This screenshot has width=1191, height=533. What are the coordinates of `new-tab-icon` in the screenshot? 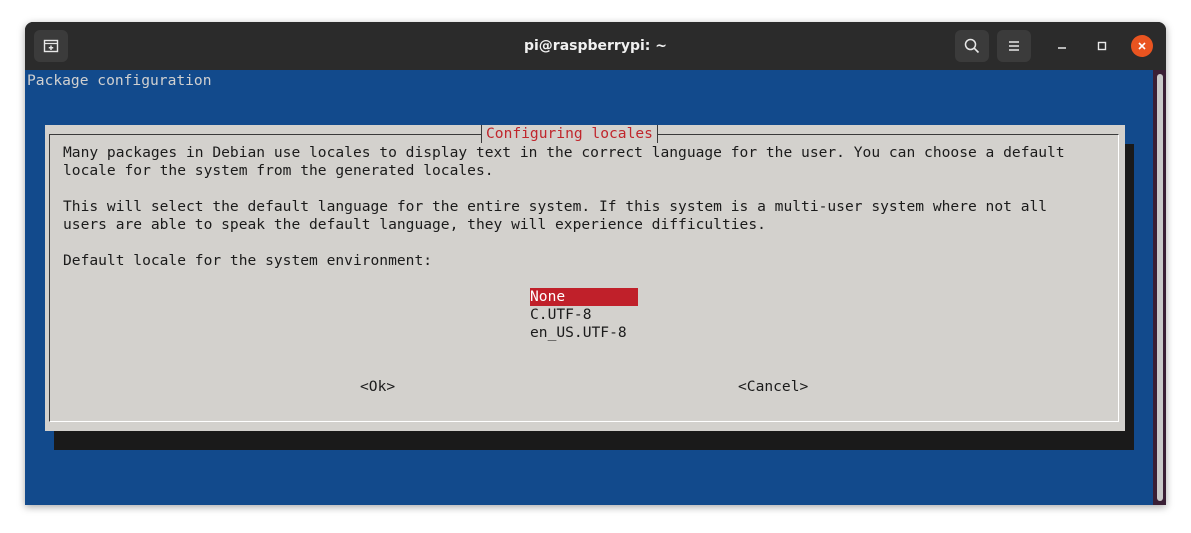 It's located at (51, 46).